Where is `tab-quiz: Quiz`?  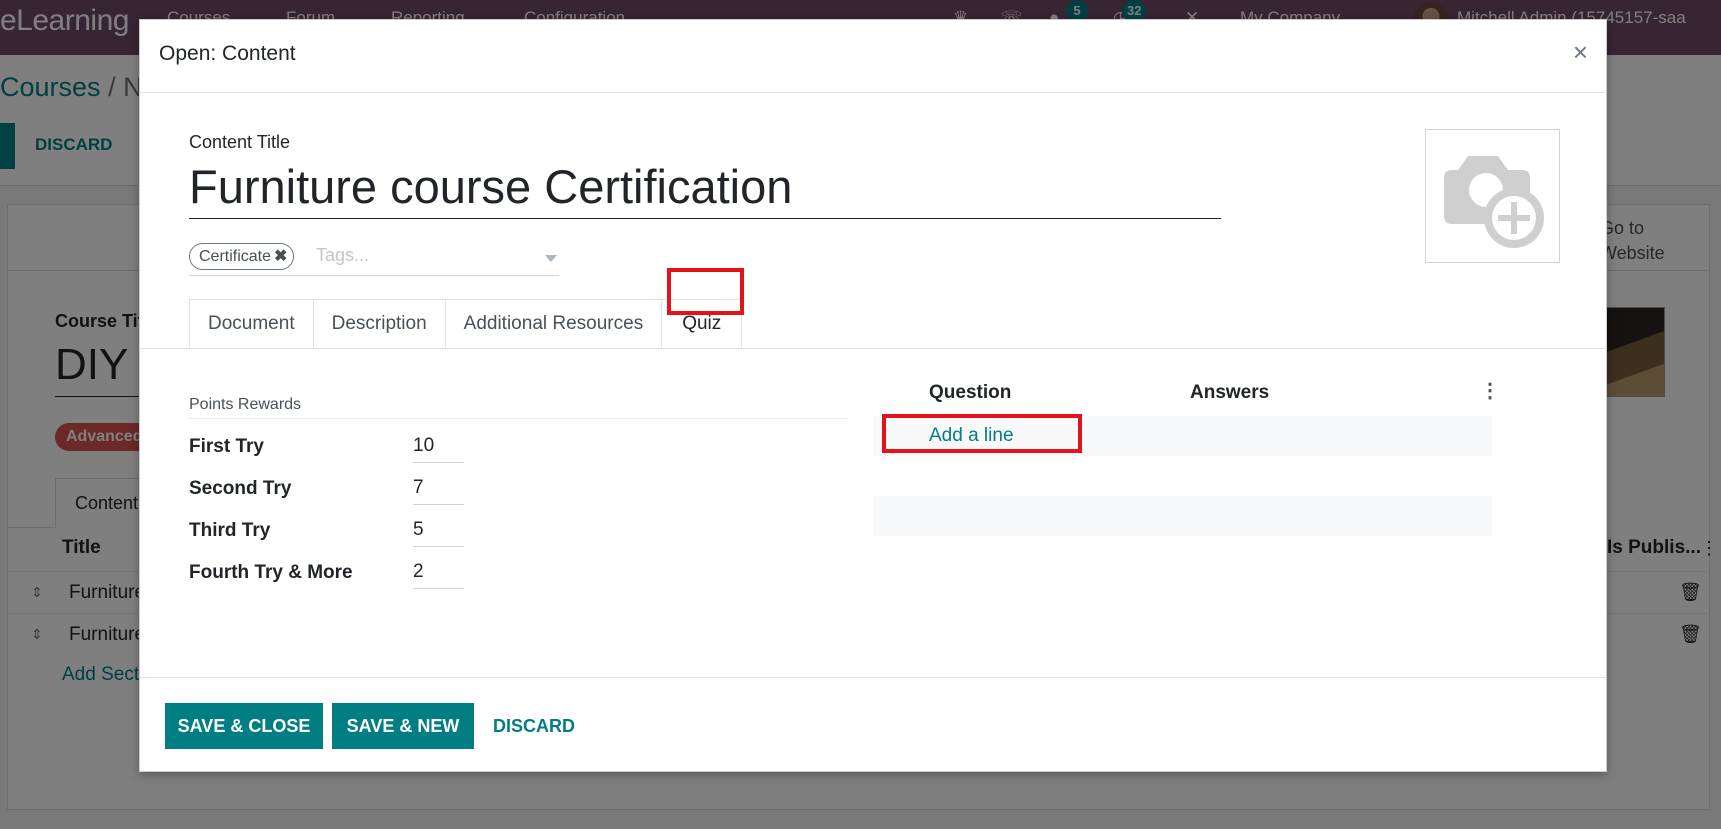
tab-quiz: Quiz is located at coordinates (702, 324).